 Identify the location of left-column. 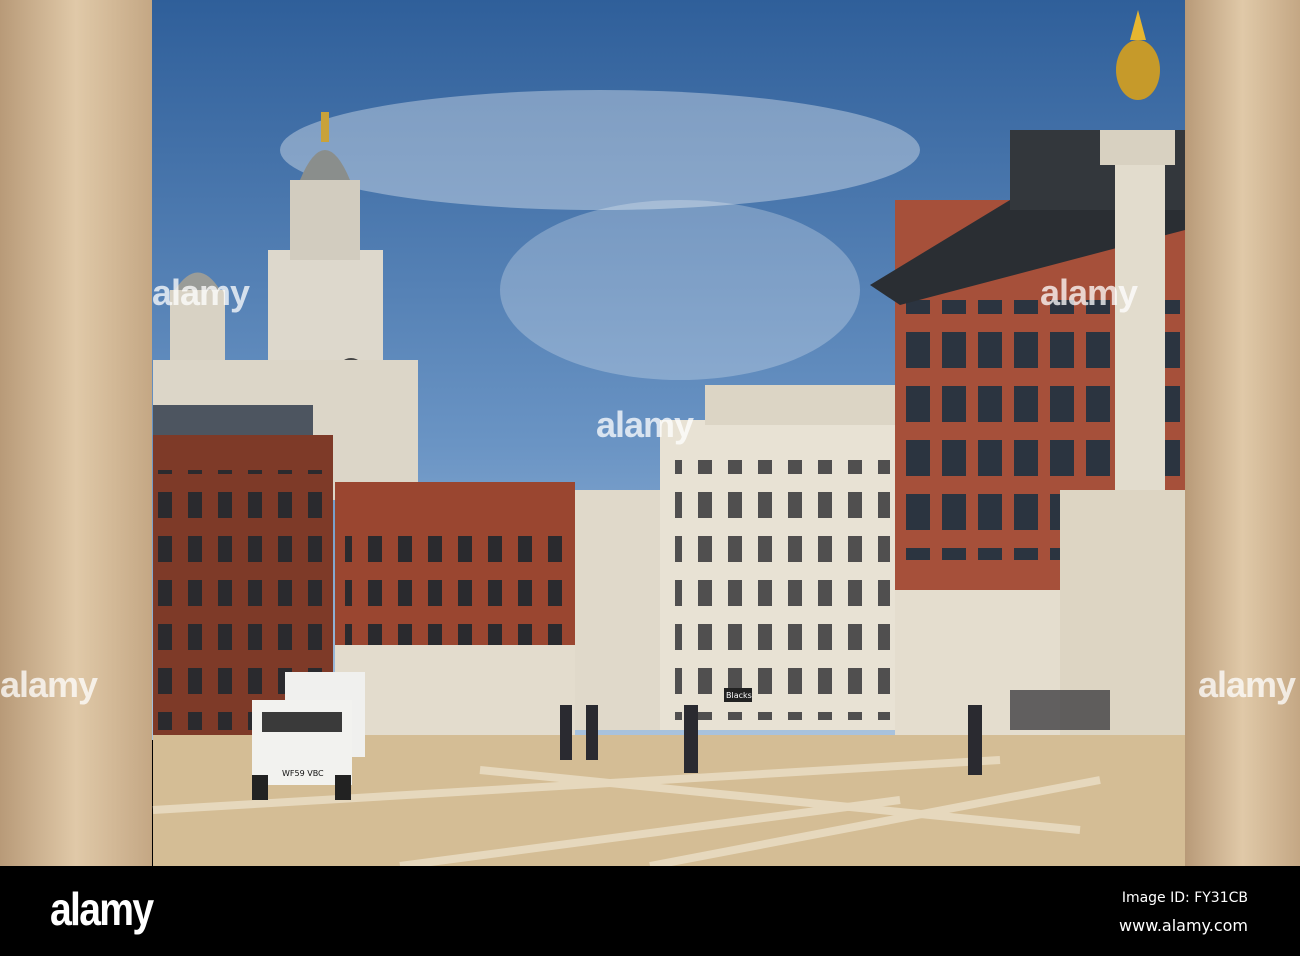
(76, 433).